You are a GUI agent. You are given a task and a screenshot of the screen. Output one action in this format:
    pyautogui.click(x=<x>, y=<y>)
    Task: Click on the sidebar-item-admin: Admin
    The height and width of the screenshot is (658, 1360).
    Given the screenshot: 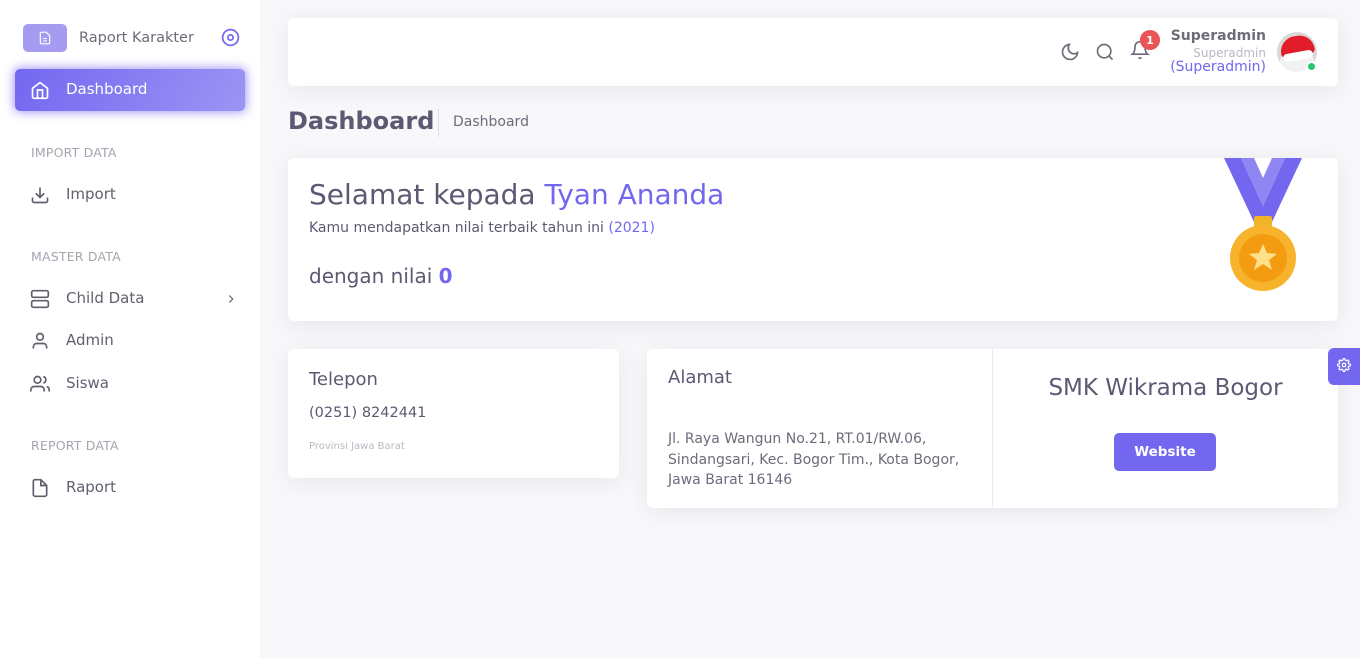 What is the action you would take?
    pyautogui.click(x=130, y=341)
    